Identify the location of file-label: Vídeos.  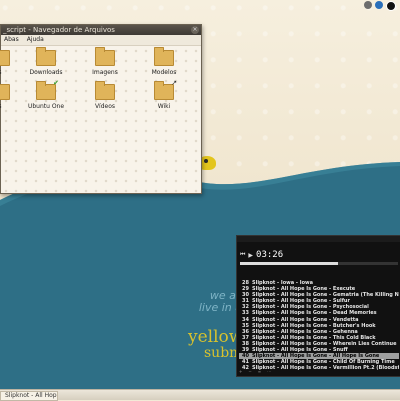
(105, 106).